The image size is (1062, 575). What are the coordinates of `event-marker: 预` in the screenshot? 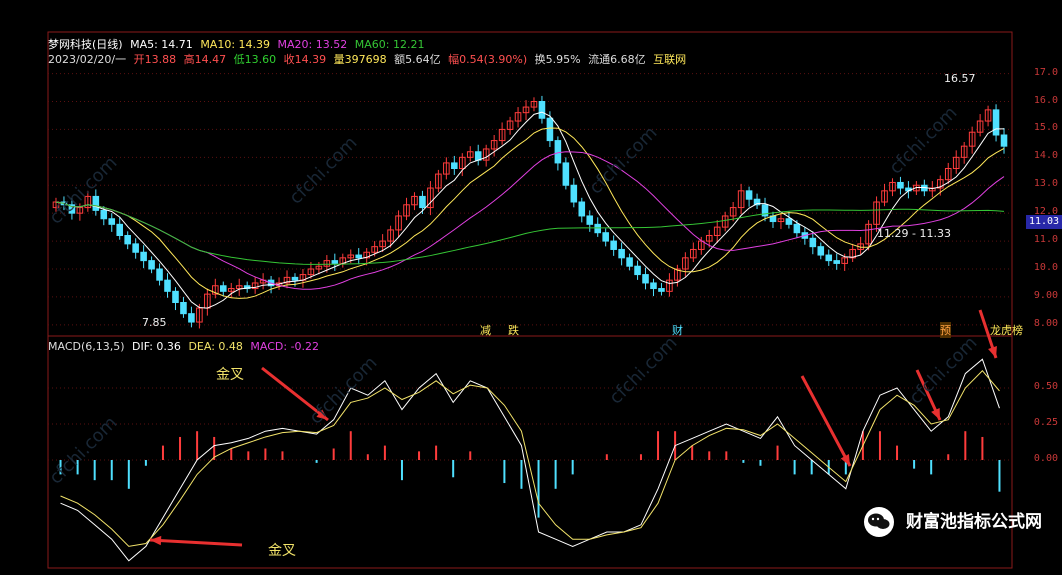 It's located at (945, 330).